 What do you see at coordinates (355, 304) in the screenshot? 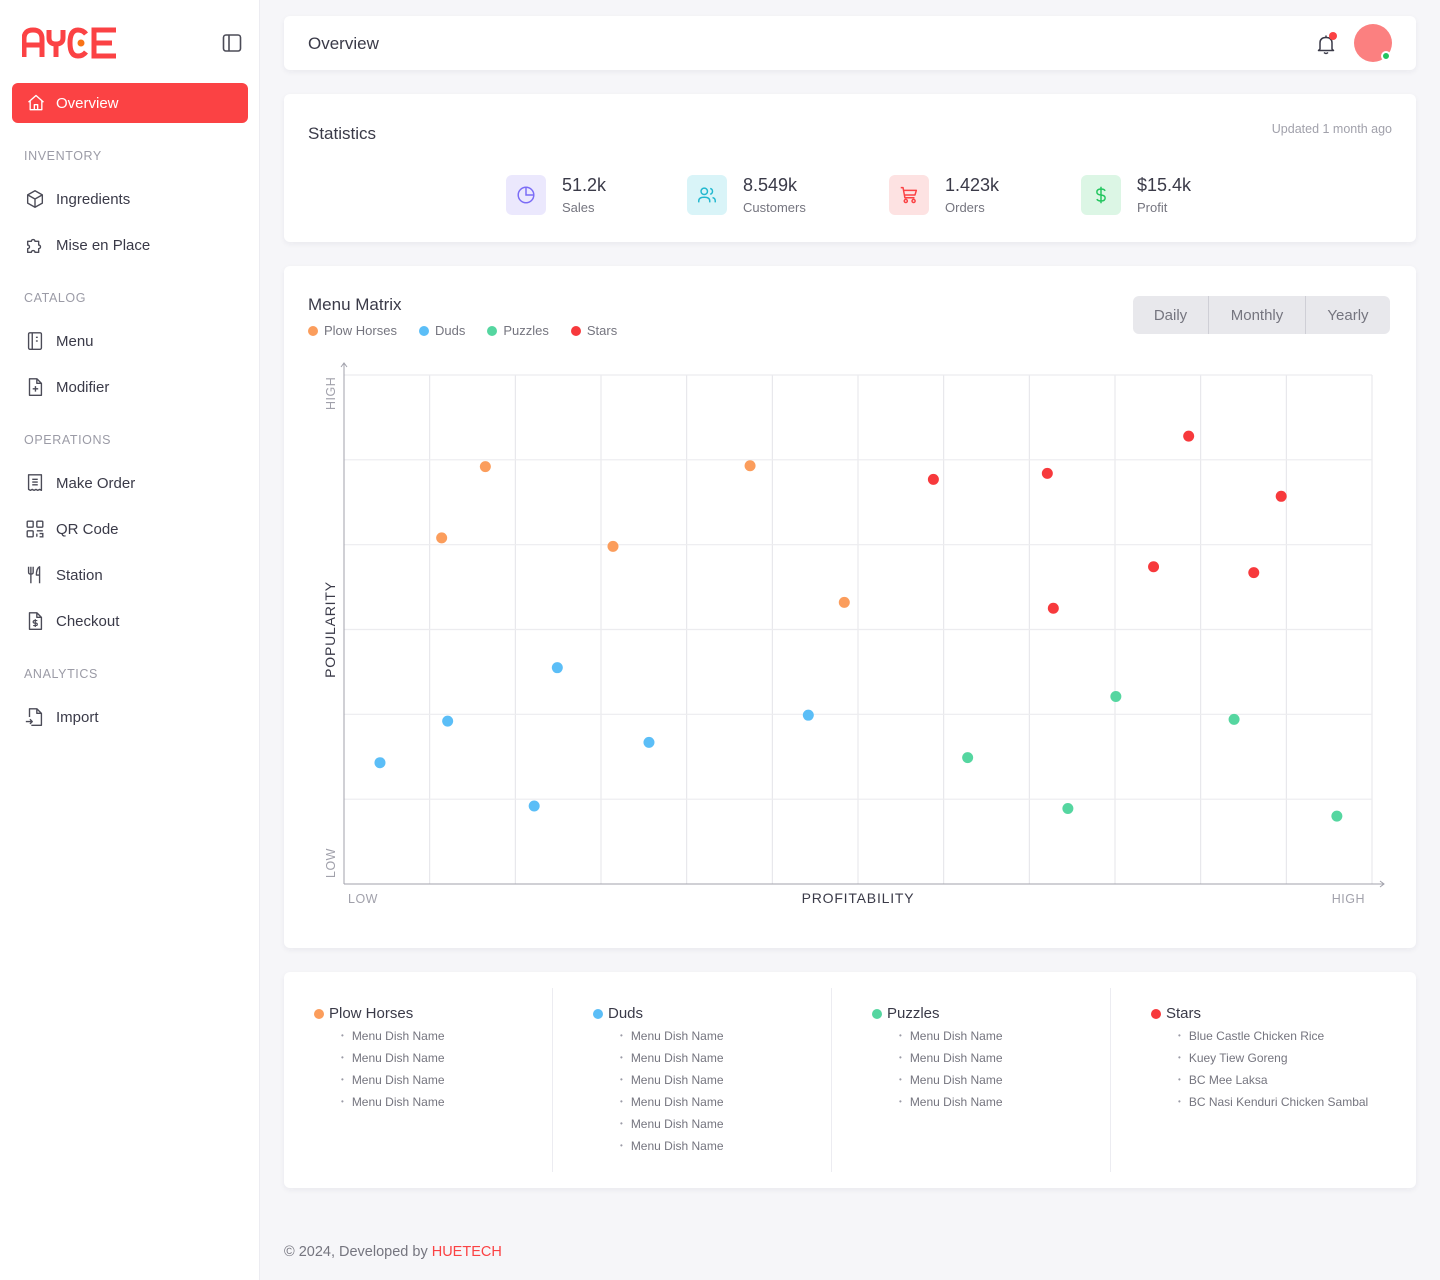
I see `menu-matrix-title: Menu Matrix` at bounding box center [355, 304].